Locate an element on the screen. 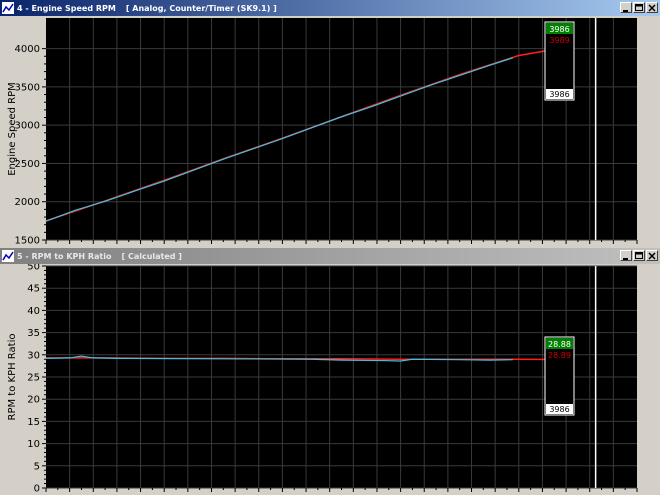 The image size is (660, 495). y-tick-label: 35 is located at coordinates (33, 333).